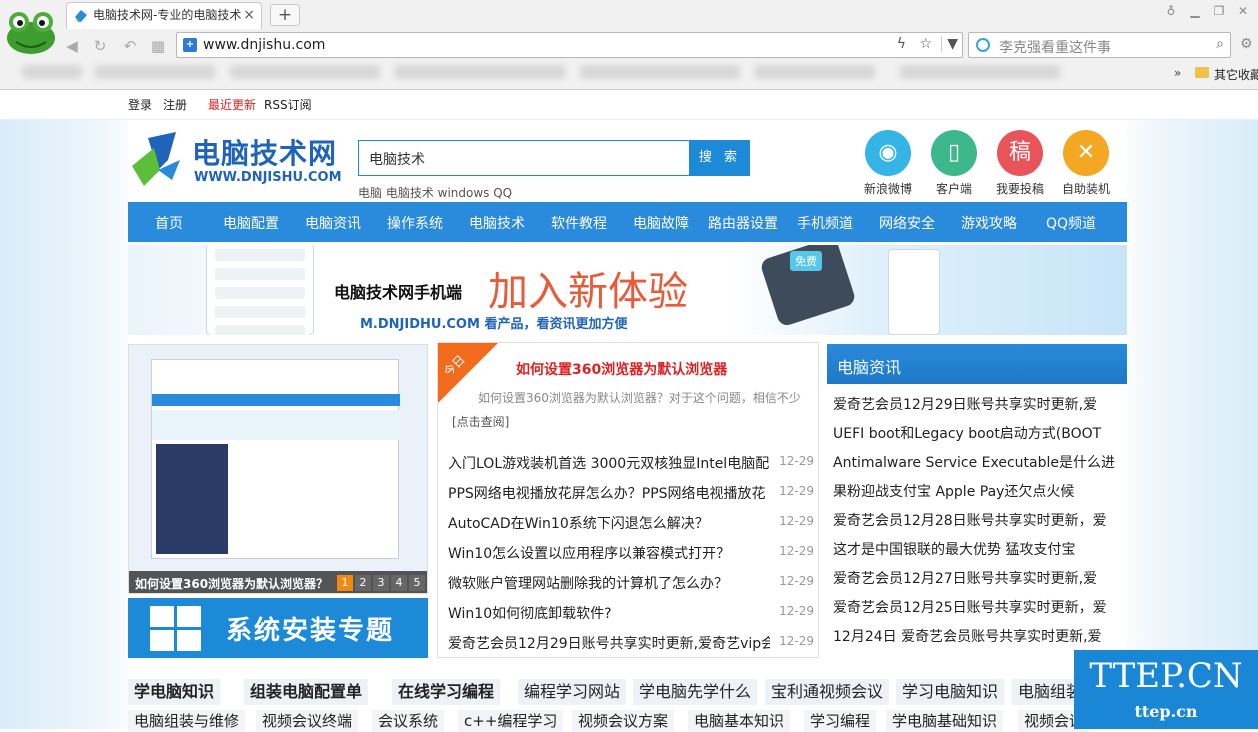  What do you see at coordinates (169, 223) in the screenshot?
I see `nav-item: 首页` at bounding box center [169, 223].